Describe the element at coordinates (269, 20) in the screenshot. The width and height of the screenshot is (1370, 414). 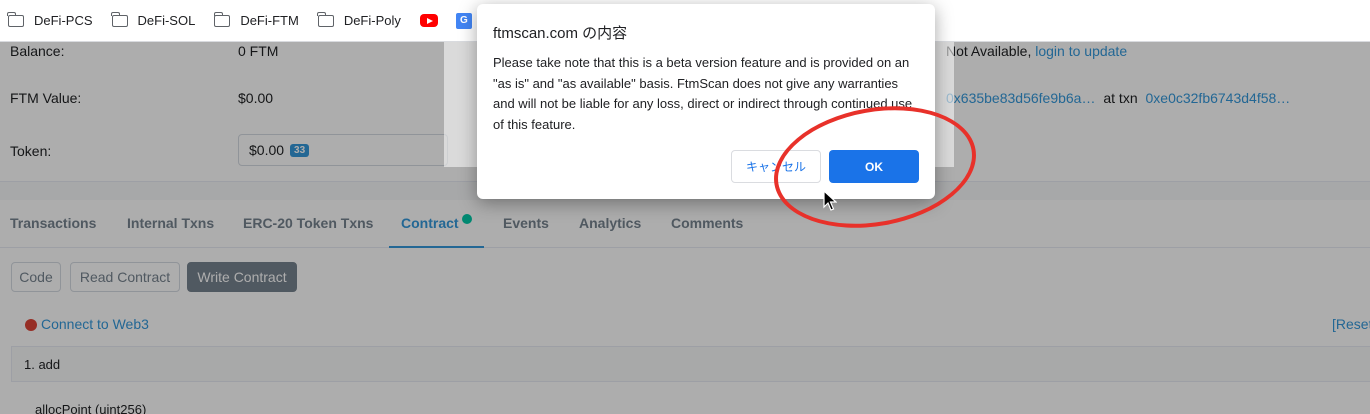
I see `bookmark-label: DeFi-FTM` at that location.